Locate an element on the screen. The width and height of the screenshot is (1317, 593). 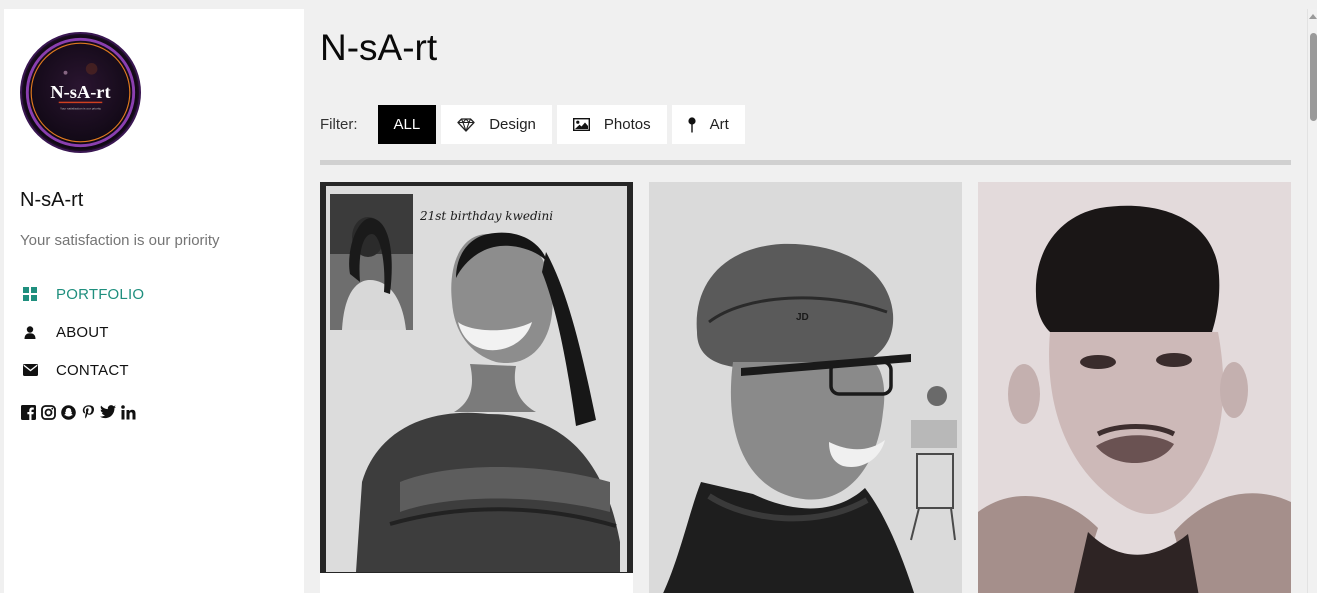
top-strip is located at coordinates (658, 4).